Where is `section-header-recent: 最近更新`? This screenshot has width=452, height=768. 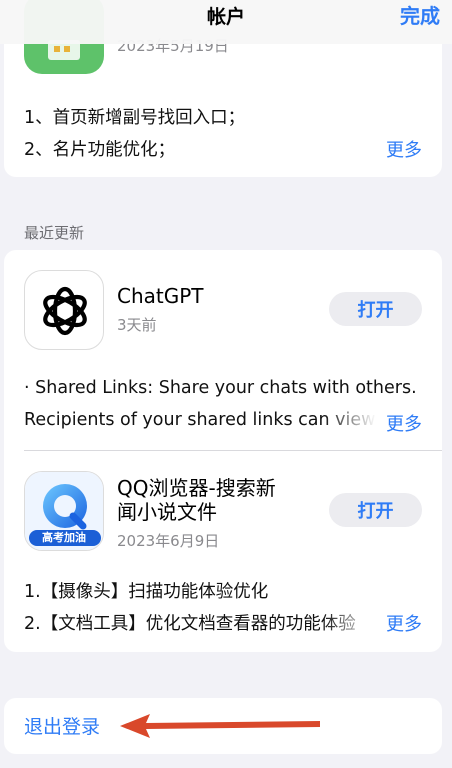
section-header-recent: 最近更新 is located at coordinates (54, 233).